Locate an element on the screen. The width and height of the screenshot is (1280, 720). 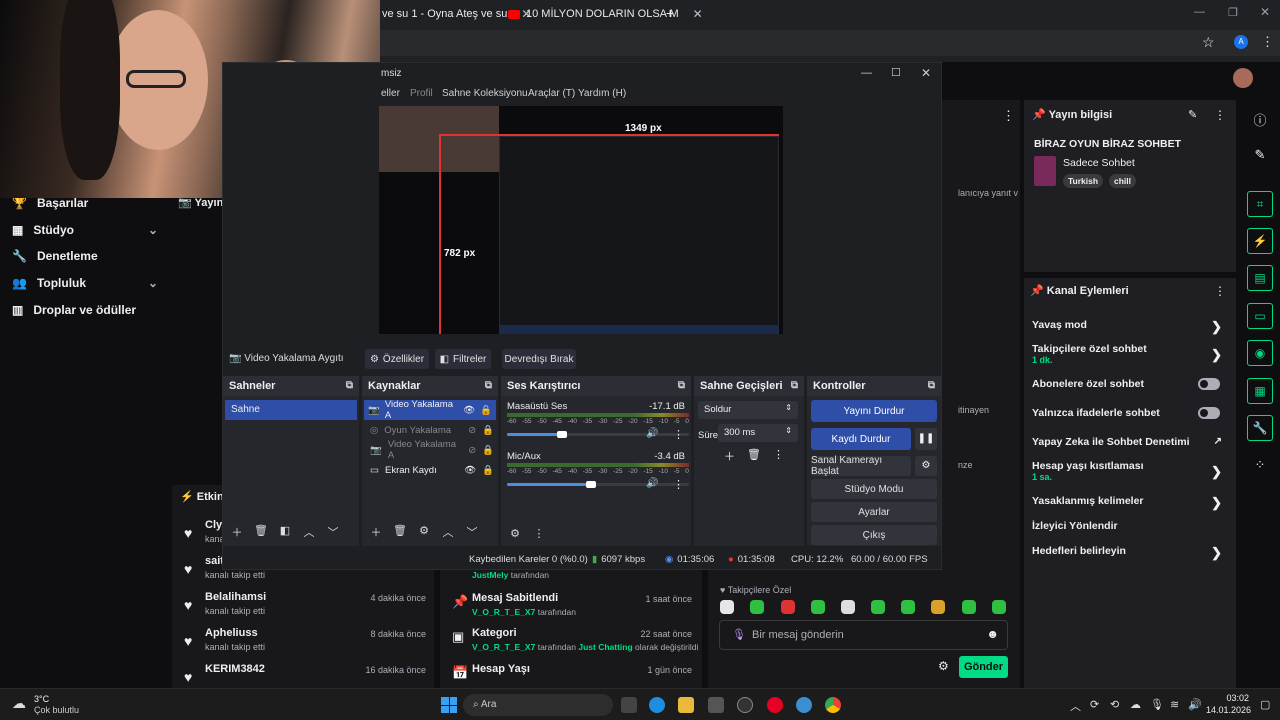
close-icon: ✕ is located at coordinates (926, 73).